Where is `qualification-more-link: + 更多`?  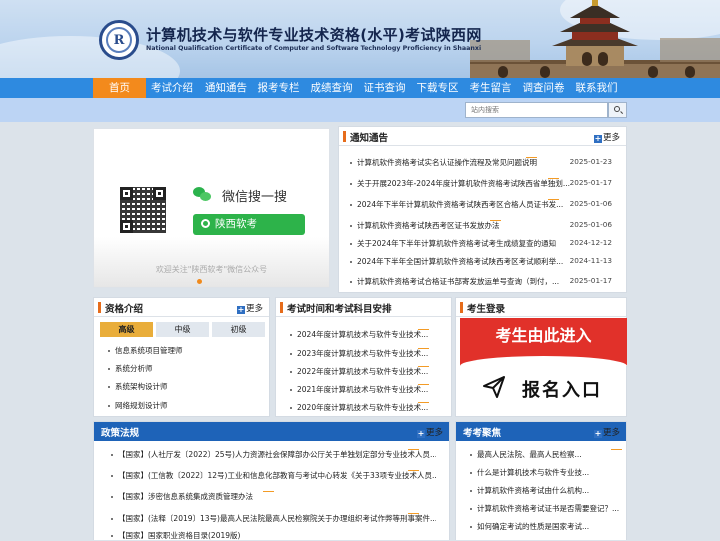
qualification-more-link: + 更多 is located at coordinates (249, 308).